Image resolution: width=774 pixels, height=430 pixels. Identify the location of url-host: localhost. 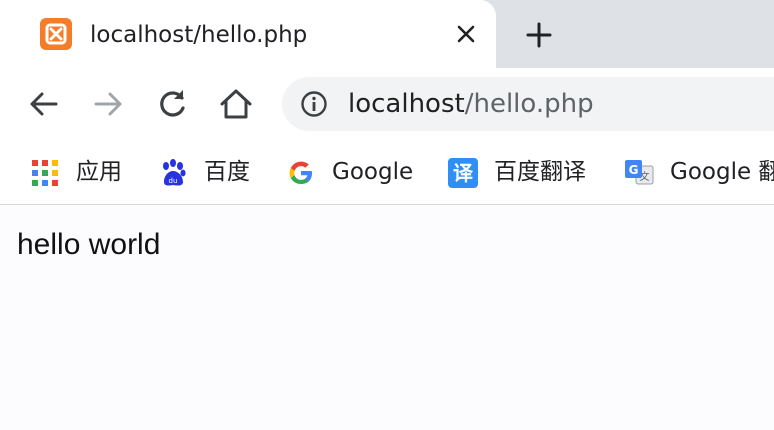
(406, 104).